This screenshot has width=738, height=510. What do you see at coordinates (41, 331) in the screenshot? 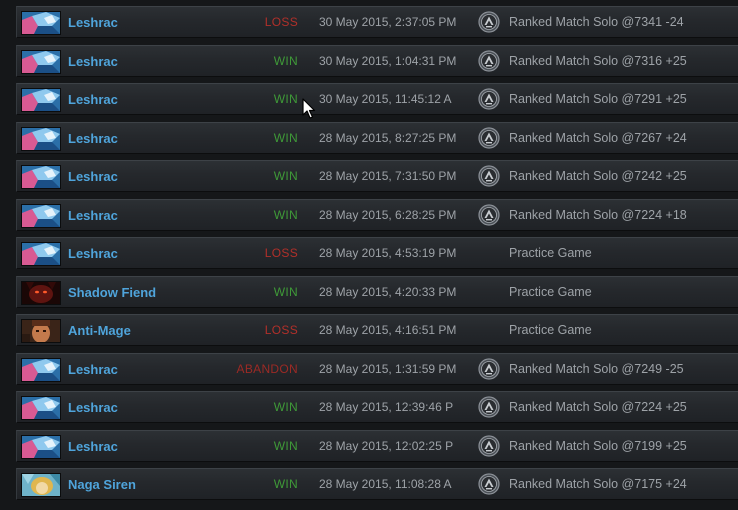
I see `anti-mage-portrait` at bounding box center [41, 331].